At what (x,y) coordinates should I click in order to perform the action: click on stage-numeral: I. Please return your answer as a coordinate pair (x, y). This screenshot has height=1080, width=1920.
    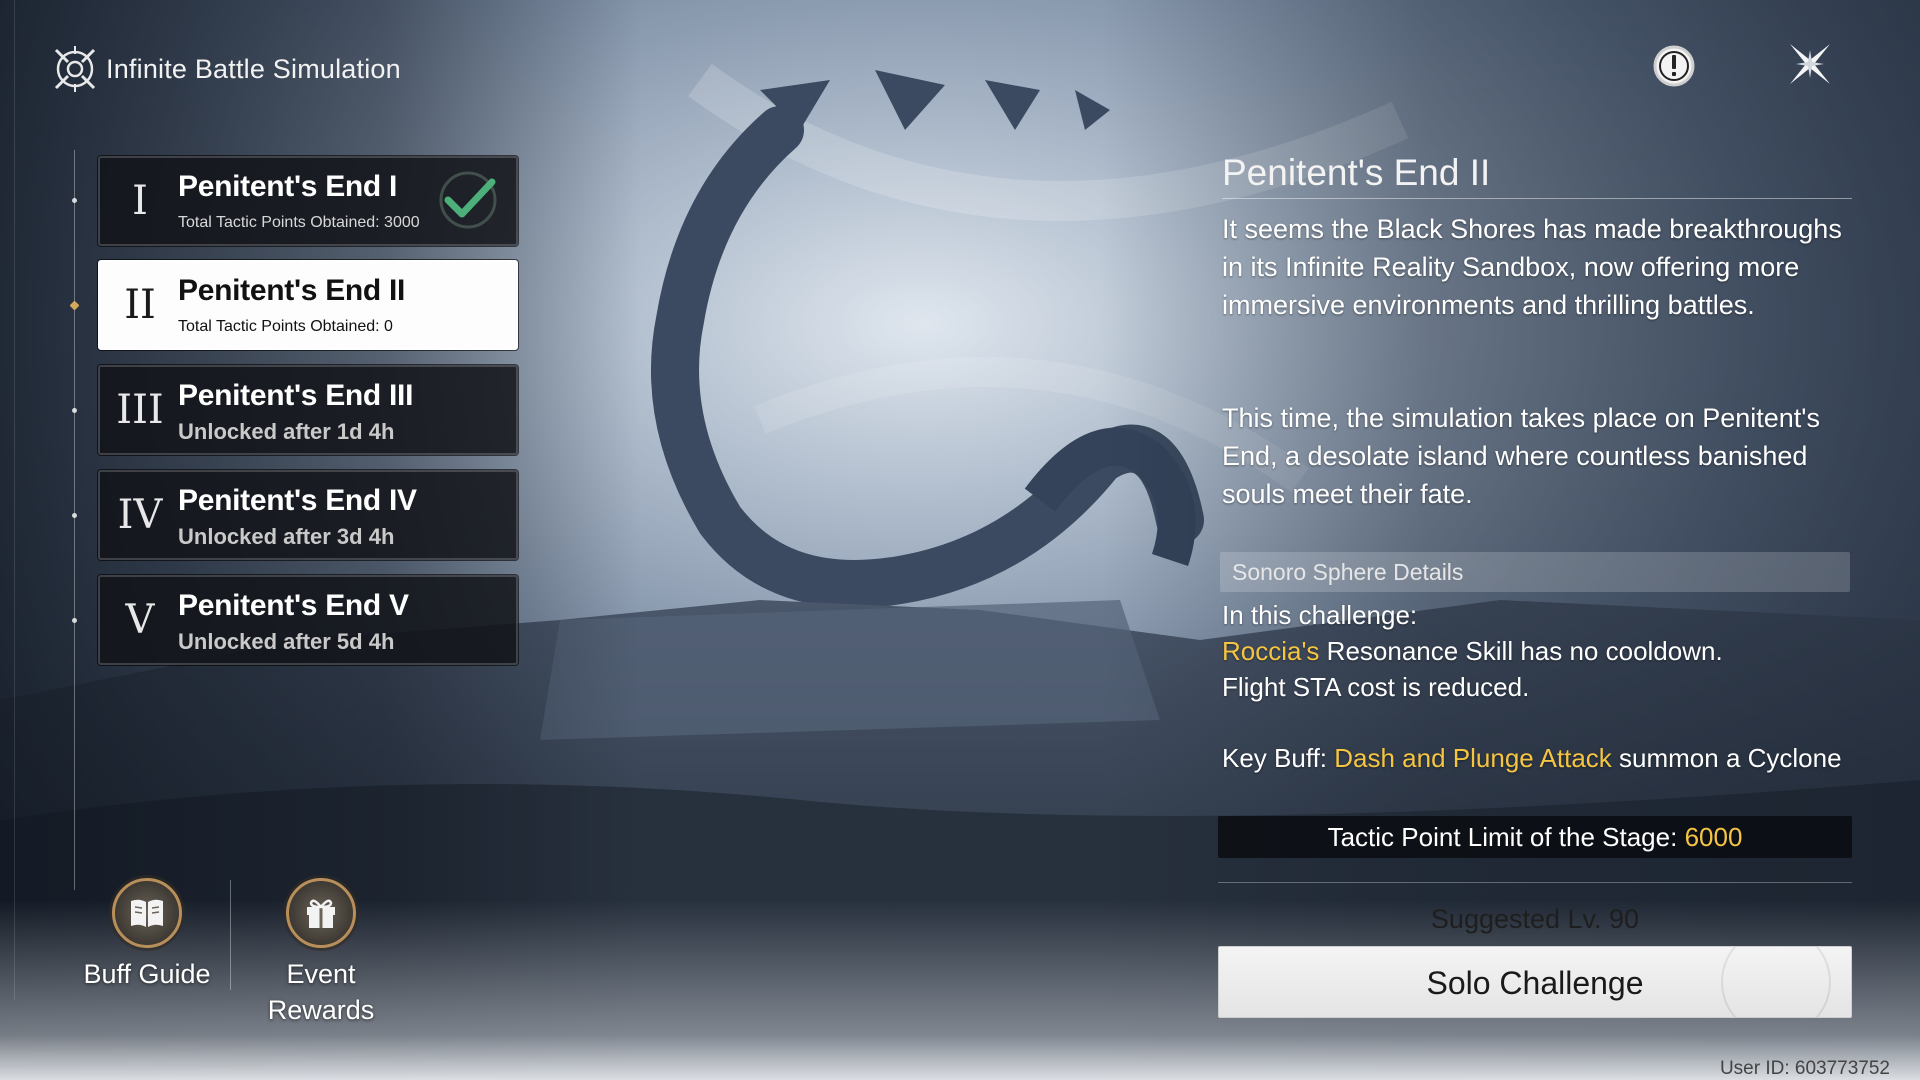
    Looking at the image, I should click on (140, 201).